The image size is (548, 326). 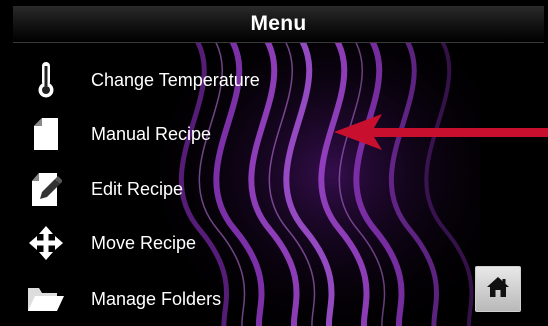 What do you see at coordinates (46, 243) in the screenshot?
I see `move-arrows-icon` at bounding box center [46, 243].